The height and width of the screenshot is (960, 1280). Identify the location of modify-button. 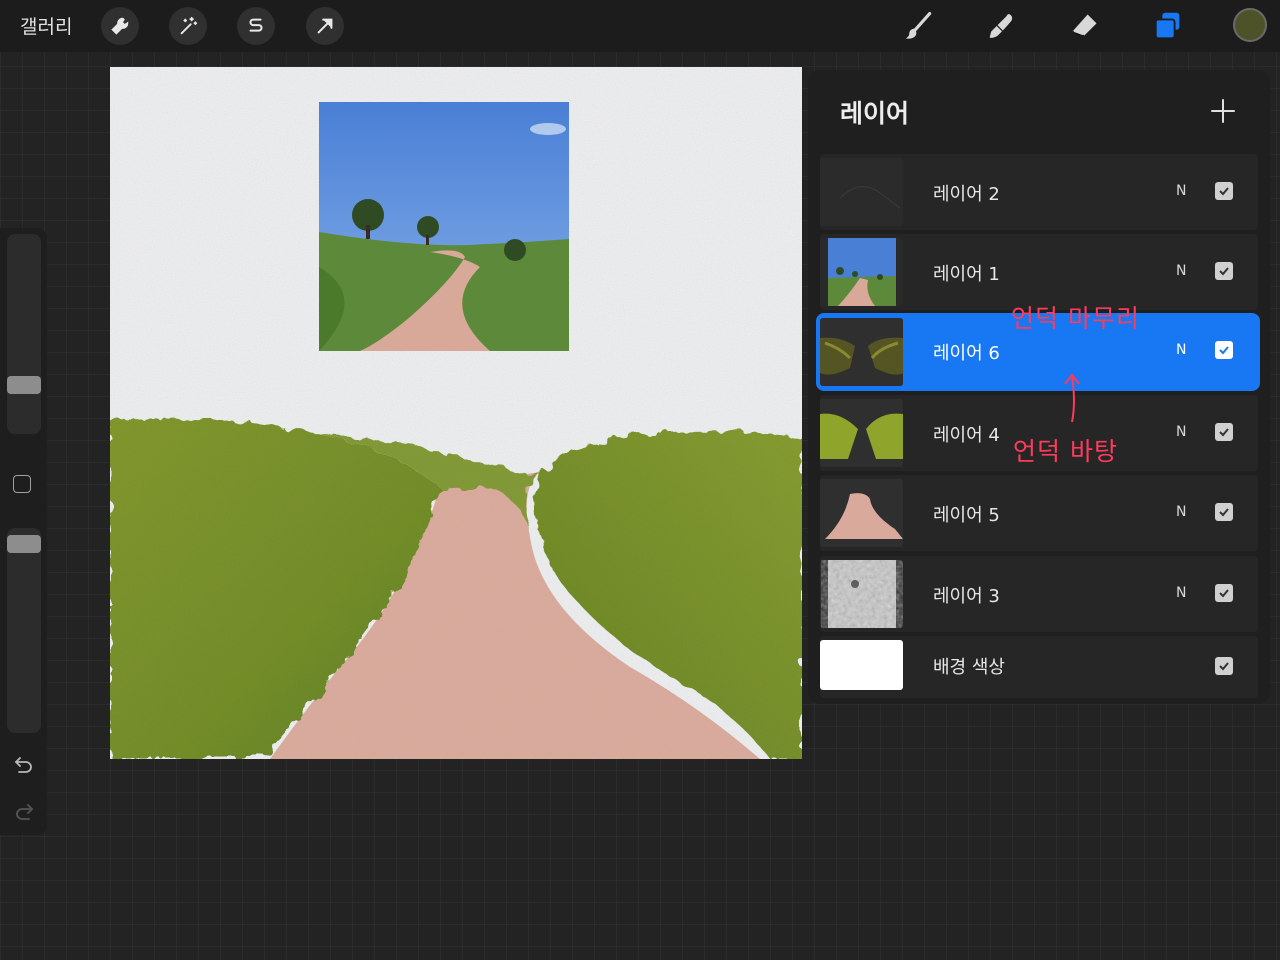
(22, 484).